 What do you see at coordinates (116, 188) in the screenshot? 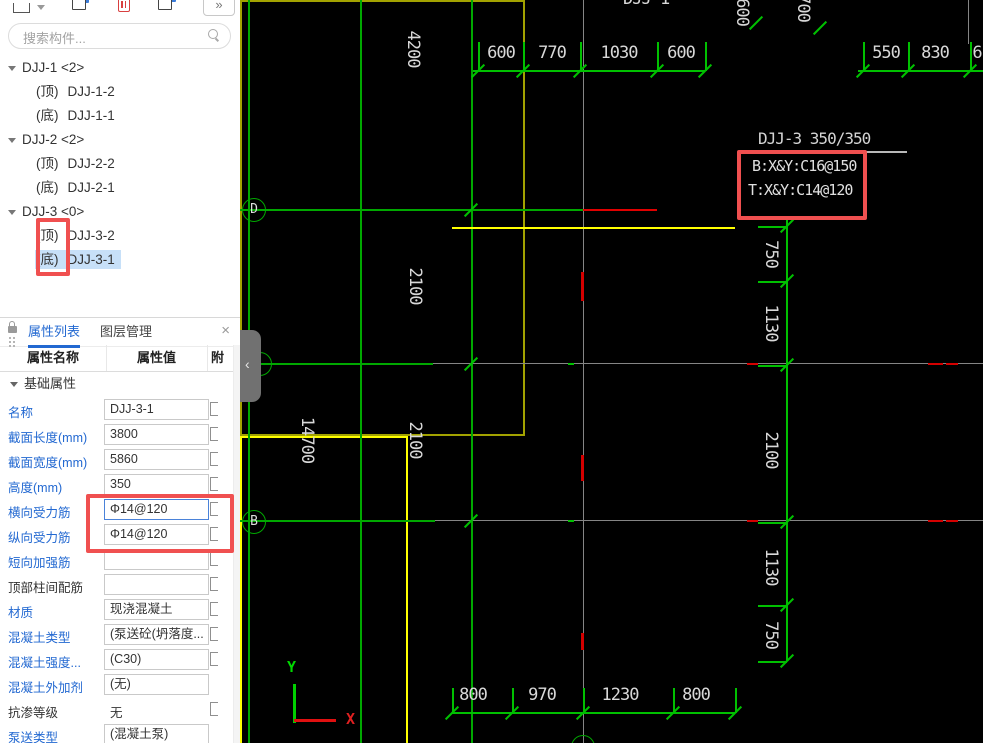
I see `tree-item-DJJ-2-1: (底) DJJ-2-1` at bounding box center [116, 188].